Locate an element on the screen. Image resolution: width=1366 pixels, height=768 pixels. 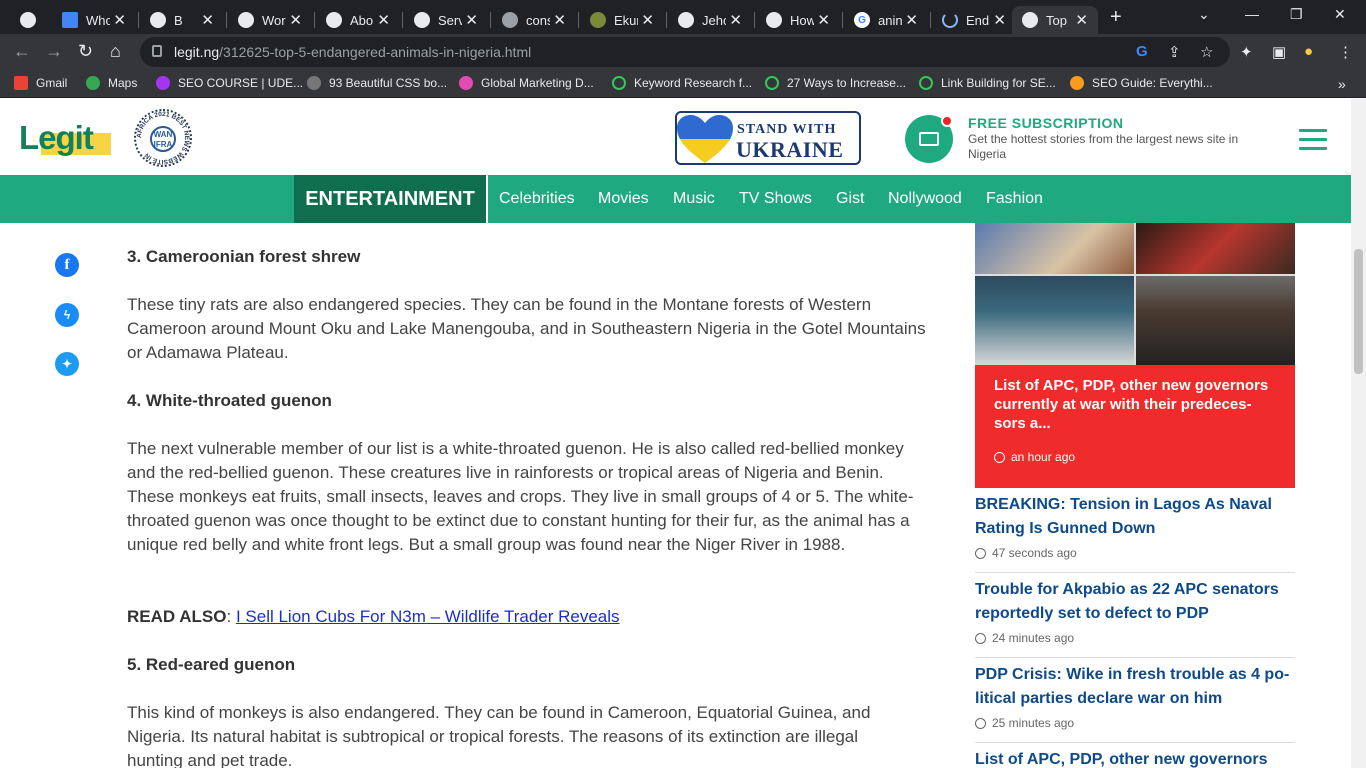
legit-logo: Legit is located at coordinates (65, 138).